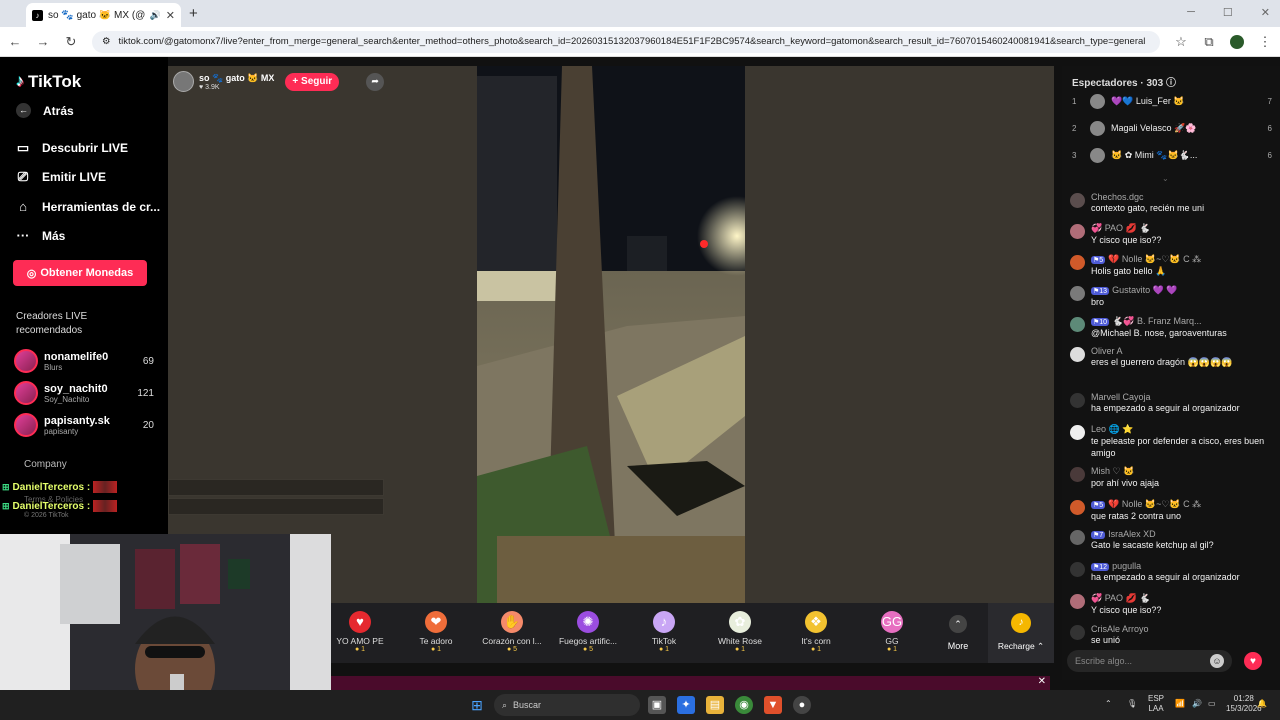  Describe the element at coordinates (588, 632) in the screenshot. I see `gift-item: ✺ Fuegos artific... ● 5` at that location.